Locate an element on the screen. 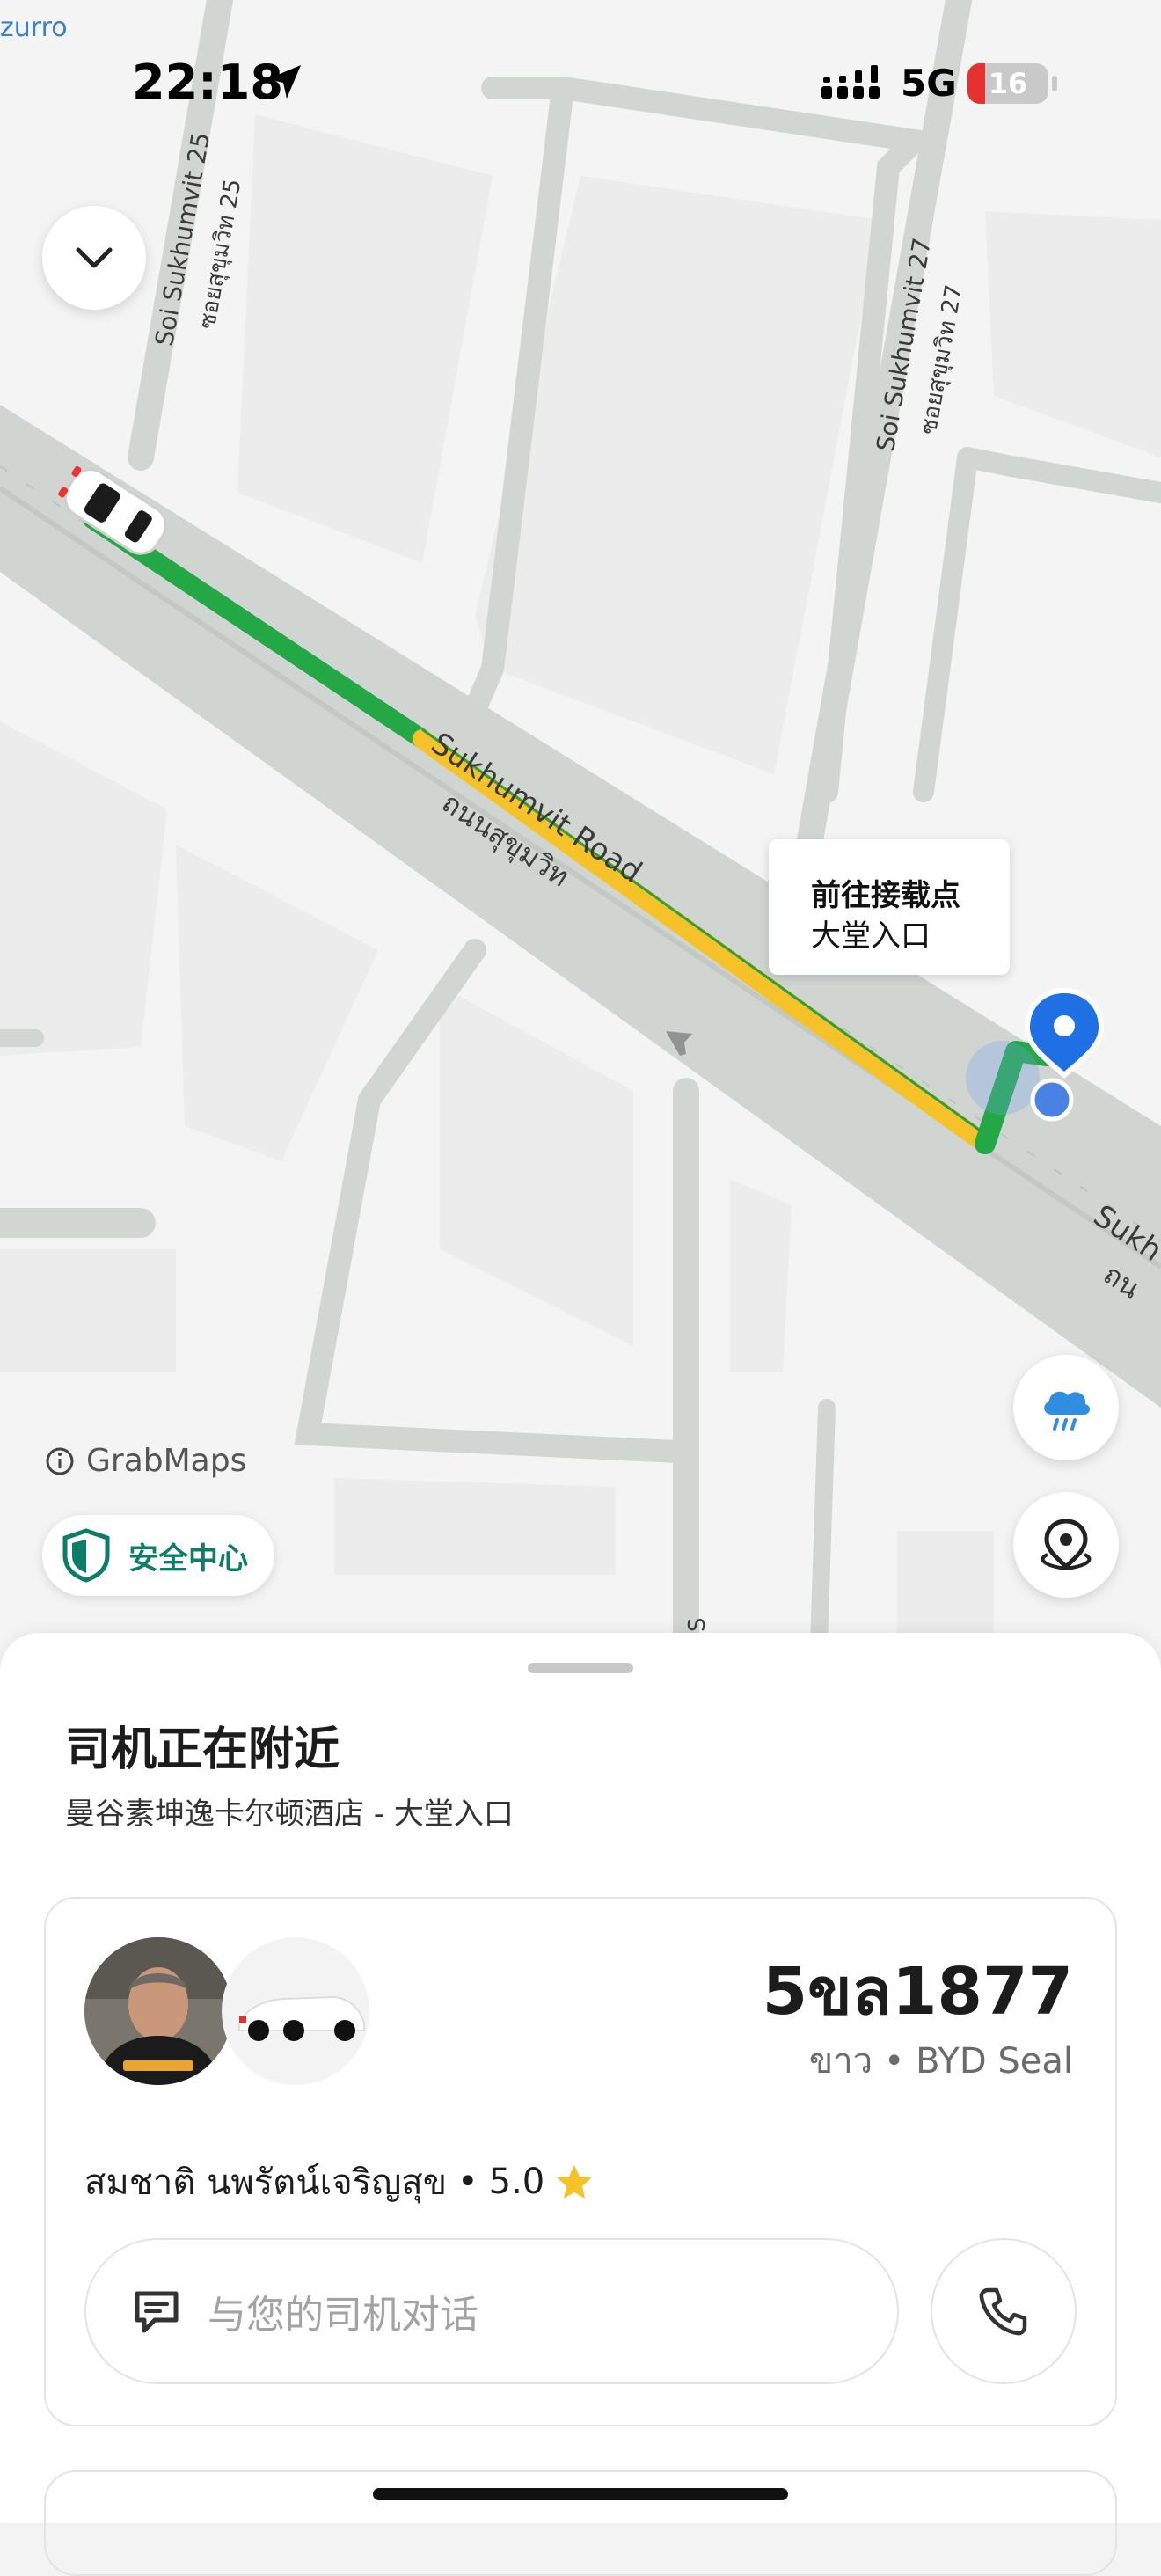  location-pin-icon is located at coordinates (1066, 1545).